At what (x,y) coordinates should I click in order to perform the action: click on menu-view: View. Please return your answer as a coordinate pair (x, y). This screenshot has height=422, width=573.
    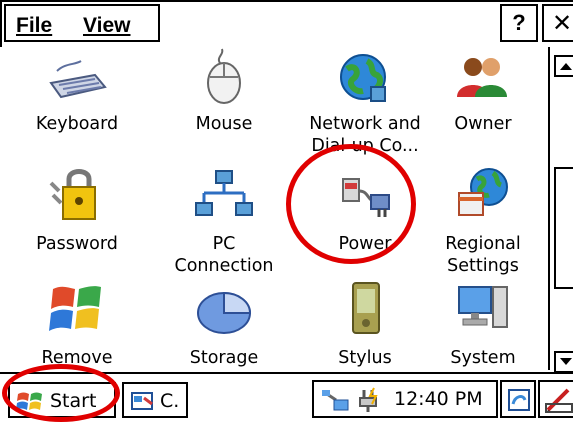
    Looking at the image, I should click on (106, 26).